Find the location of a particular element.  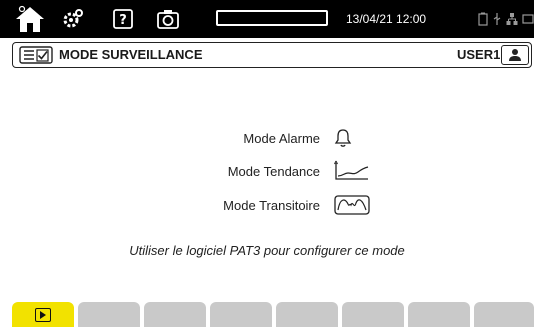

status-bar: ? 13/04/21 12:00 is located at coordinates (267, 19).